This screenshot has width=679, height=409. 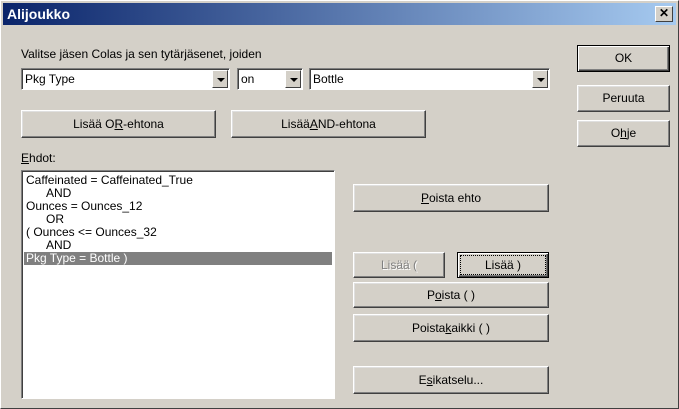 What do you see at coordinates (429, 79) in the screenshot?
I see `value-dropdown: Bottle` at bounding box center [429, 79].